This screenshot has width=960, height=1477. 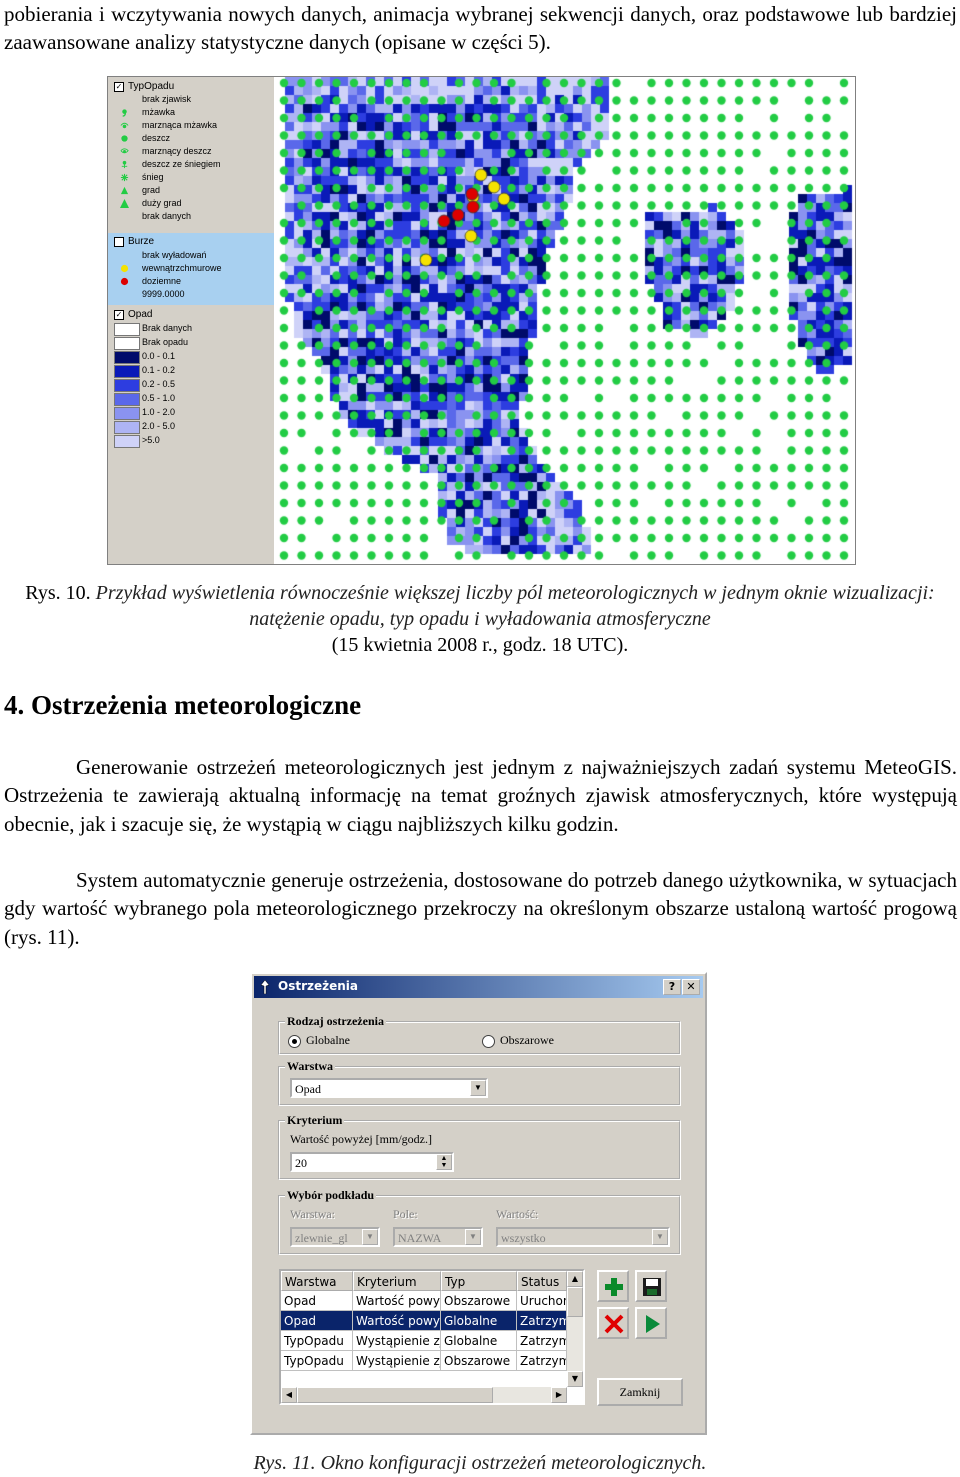 I want to click on dialog-titlebar: Ostrzeżenia ? ✕, so click(x=478, y=987).